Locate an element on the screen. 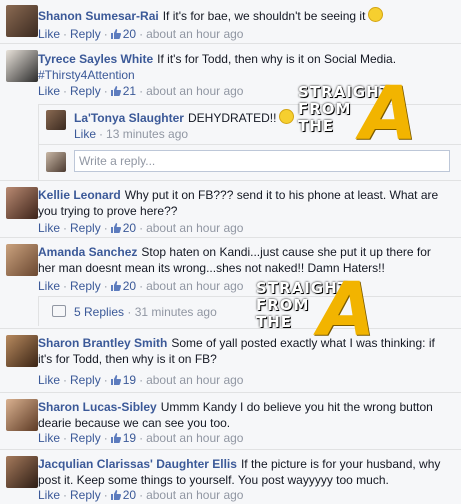 This screenshot has height=504, width=461. reply-meta: Like · 13 minutes ago is located at coordinates (131, 134).